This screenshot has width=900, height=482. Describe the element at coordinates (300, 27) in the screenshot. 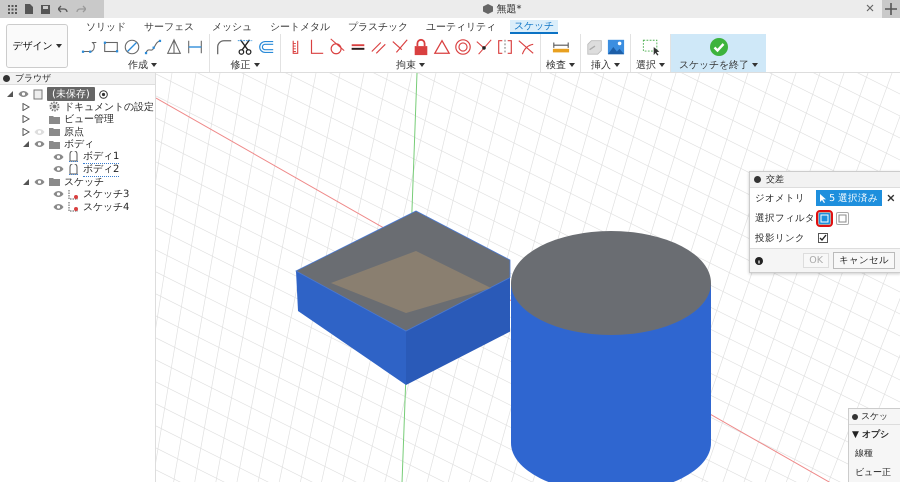

I see `ribbon-tab: シートメタル` at that location.